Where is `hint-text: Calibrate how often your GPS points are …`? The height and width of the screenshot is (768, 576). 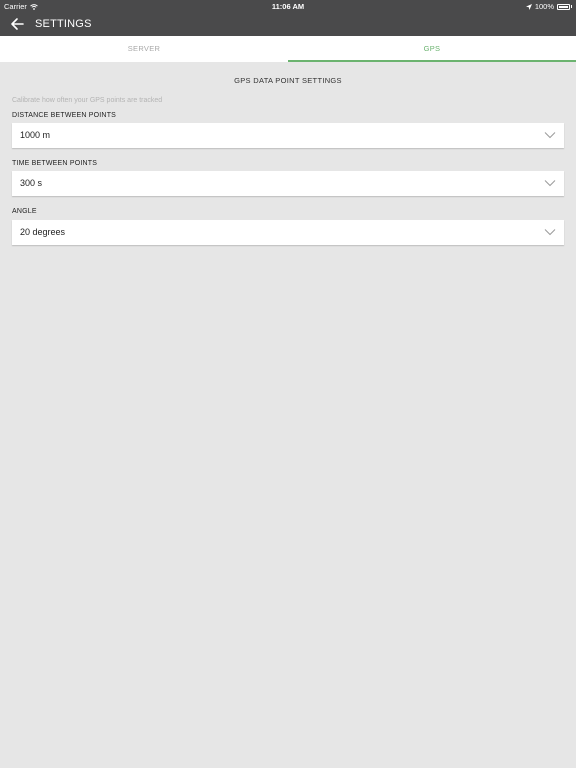 hint-text: Calibrate how often your GPS points are … is located at coordinates (87, 100).